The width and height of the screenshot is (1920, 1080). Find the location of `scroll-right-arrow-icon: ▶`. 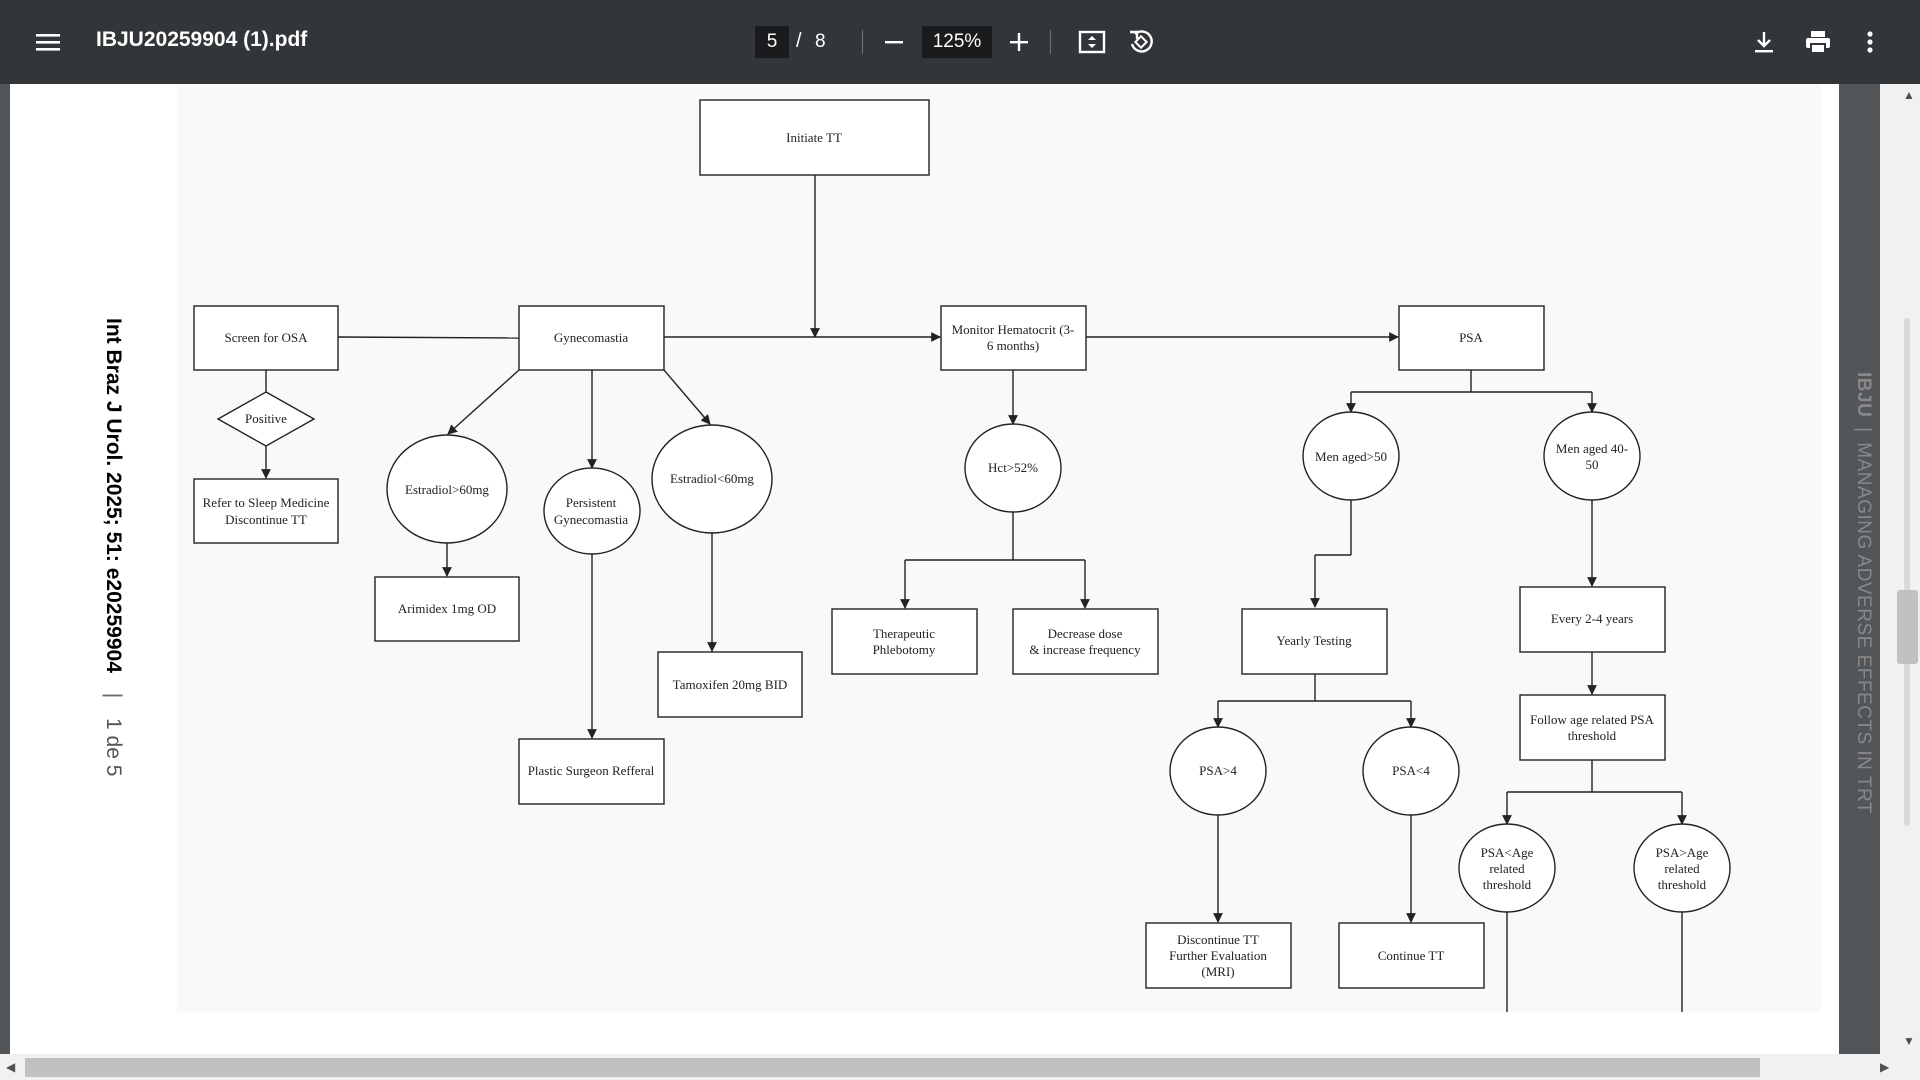

scroll-right-arrow-icon: ▶ is located at coordinates (1884, 1067).